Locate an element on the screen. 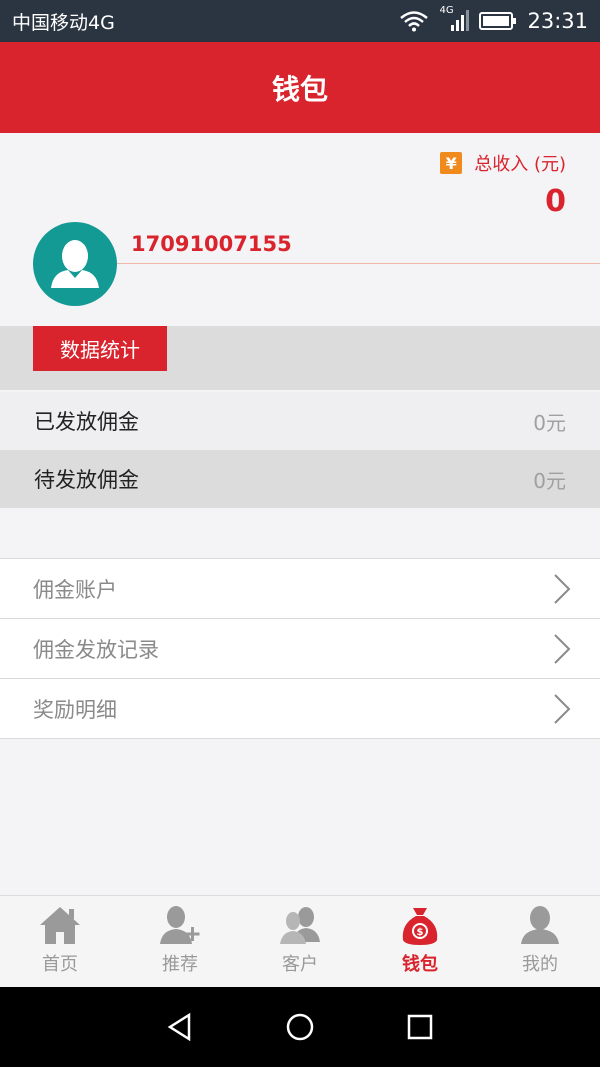 The width and height of the screenshot is (600, 1067). carrier-label: 中国移动4G is located at coordinates (63, 22).